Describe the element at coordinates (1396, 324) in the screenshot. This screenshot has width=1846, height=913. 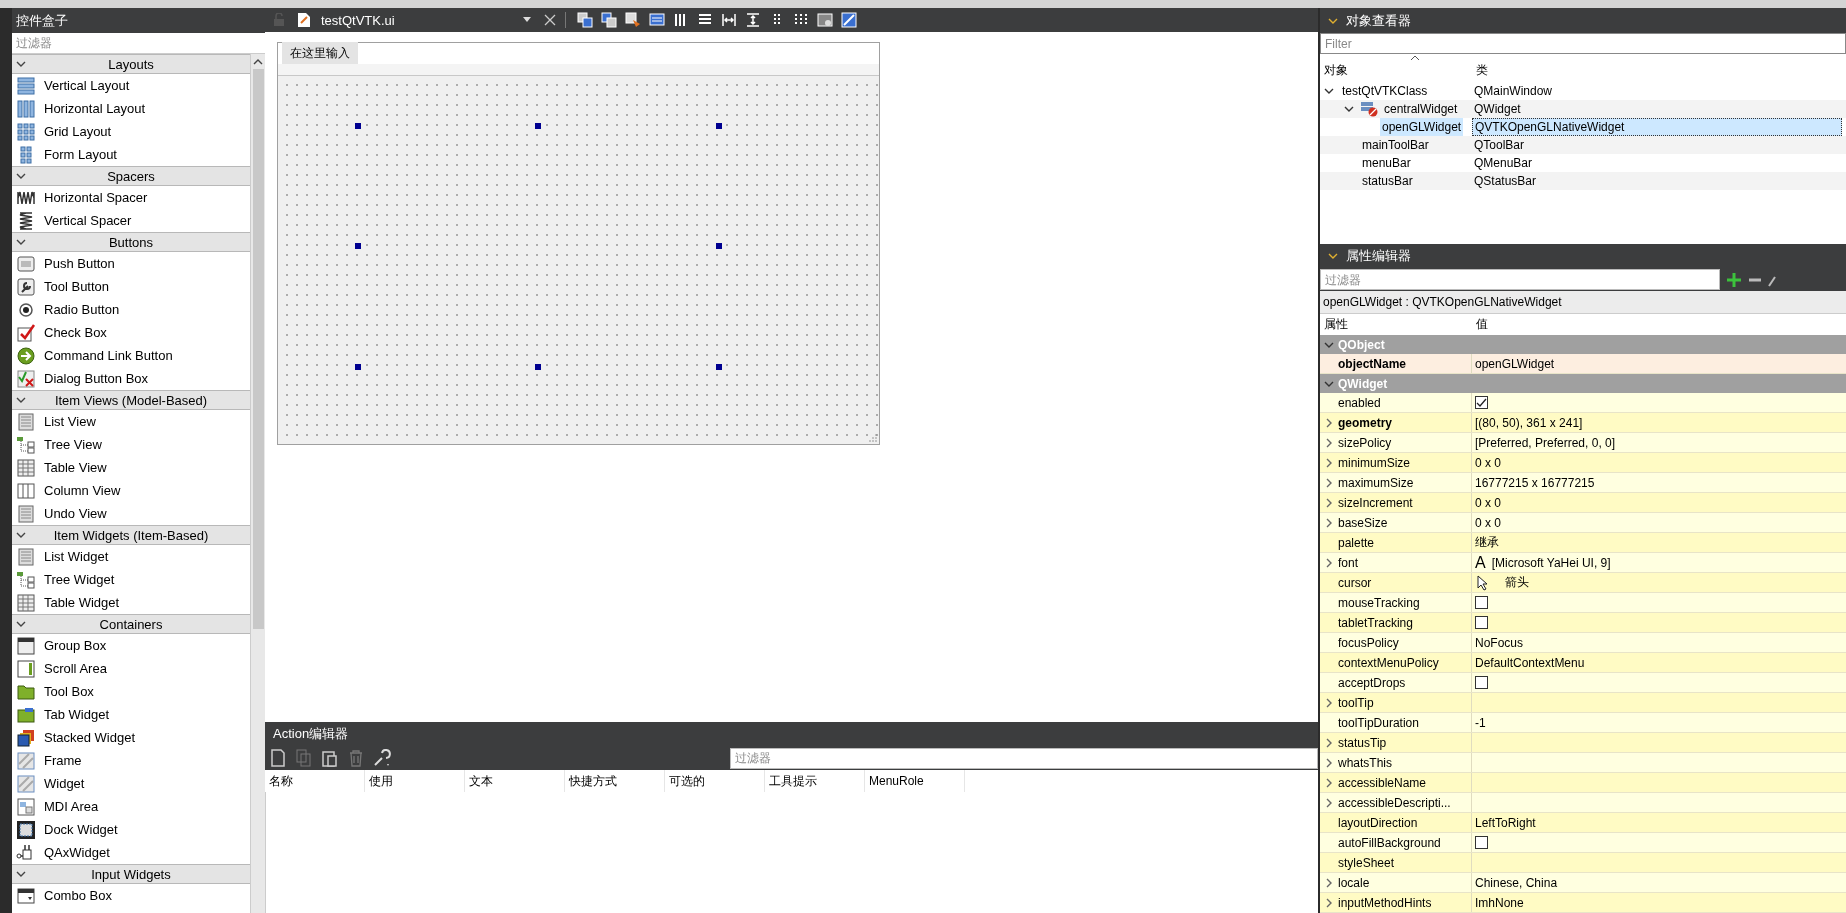
I see `column-header: 属性` at that location.